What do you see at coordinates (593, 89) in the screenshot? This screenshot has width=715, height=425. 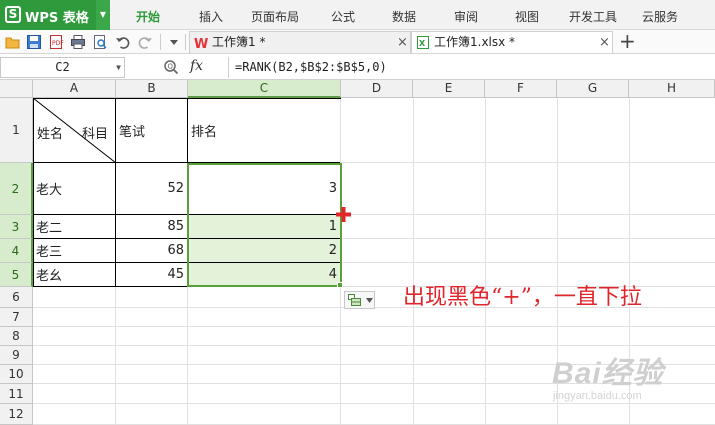 I see `column-header-g: G` at bounding box center [593, 89].